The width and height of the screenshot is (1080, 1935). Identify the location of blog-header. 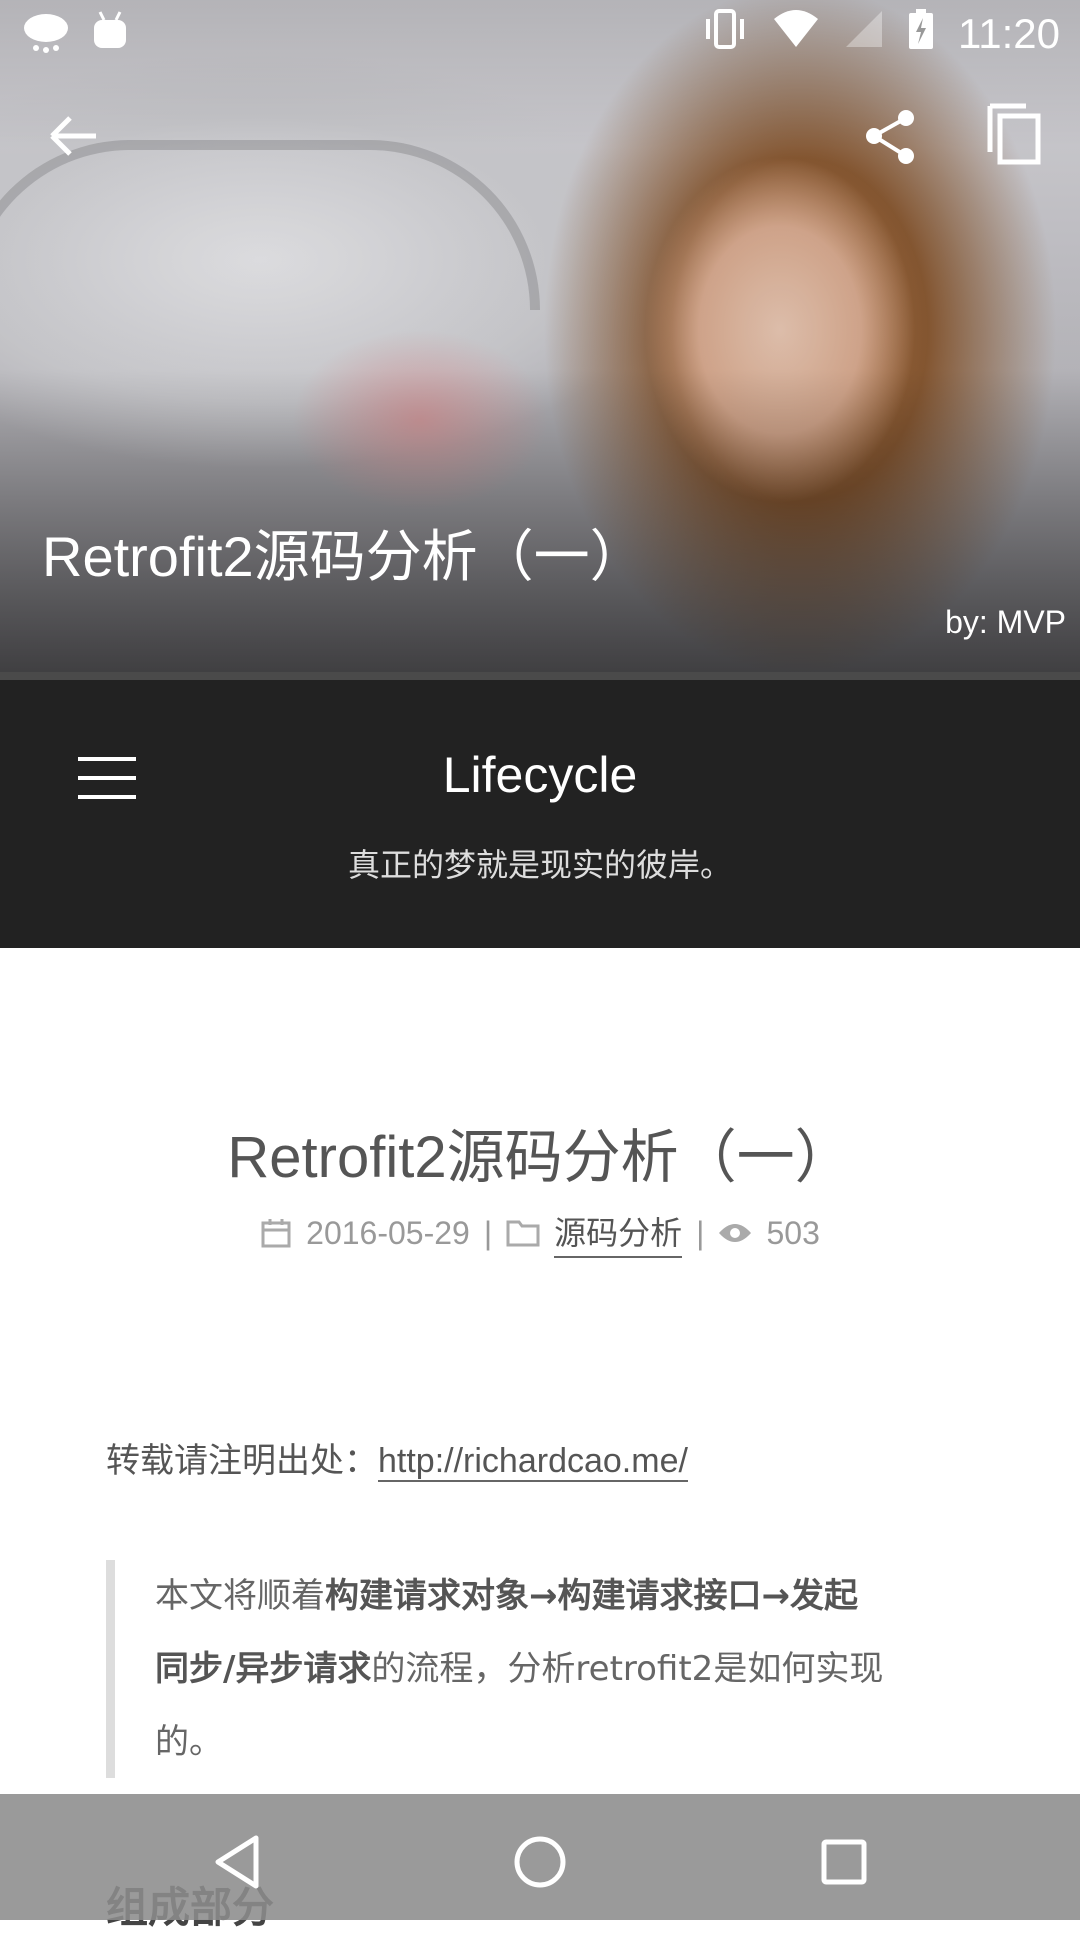
(540, 814).